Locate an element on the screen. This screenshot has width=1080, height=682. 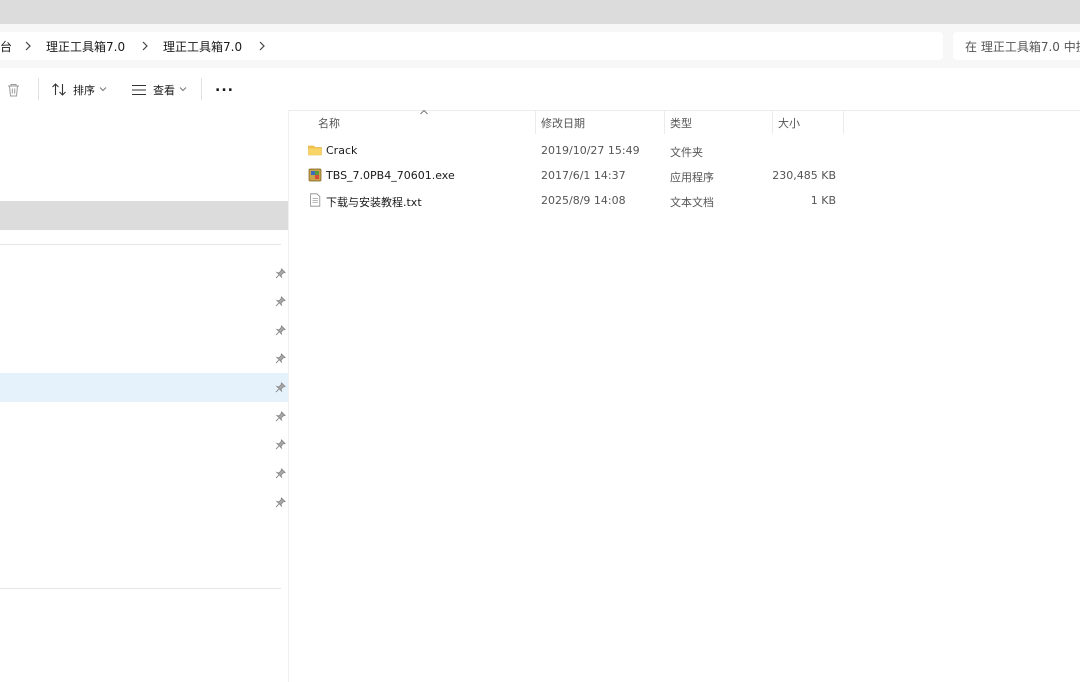
sort-button: 排序 is located at coordinates (84, 90).